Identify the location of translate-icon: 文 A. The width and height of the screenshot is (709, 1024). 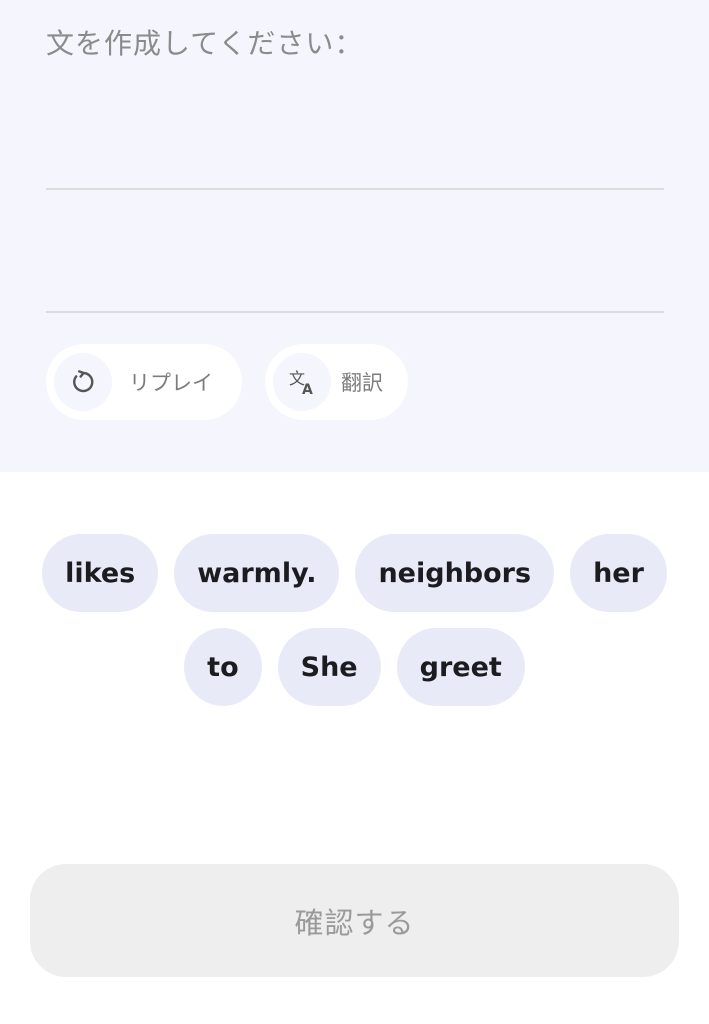
(301, 383).